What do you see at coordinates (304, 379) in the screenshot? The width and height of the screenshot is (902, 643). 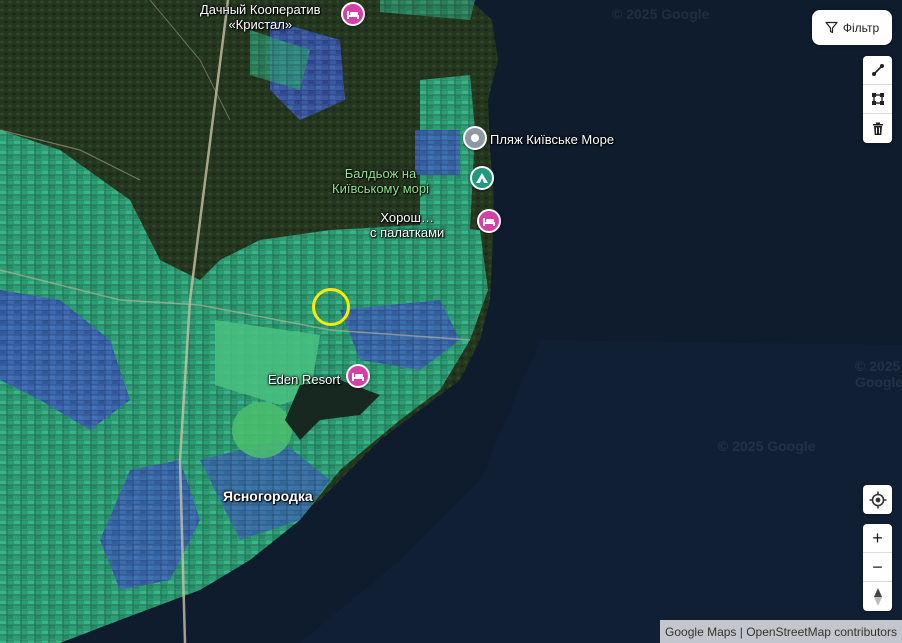 I see `place-label-eden-resort: Eden Resort` at bounding box center [304, 379].